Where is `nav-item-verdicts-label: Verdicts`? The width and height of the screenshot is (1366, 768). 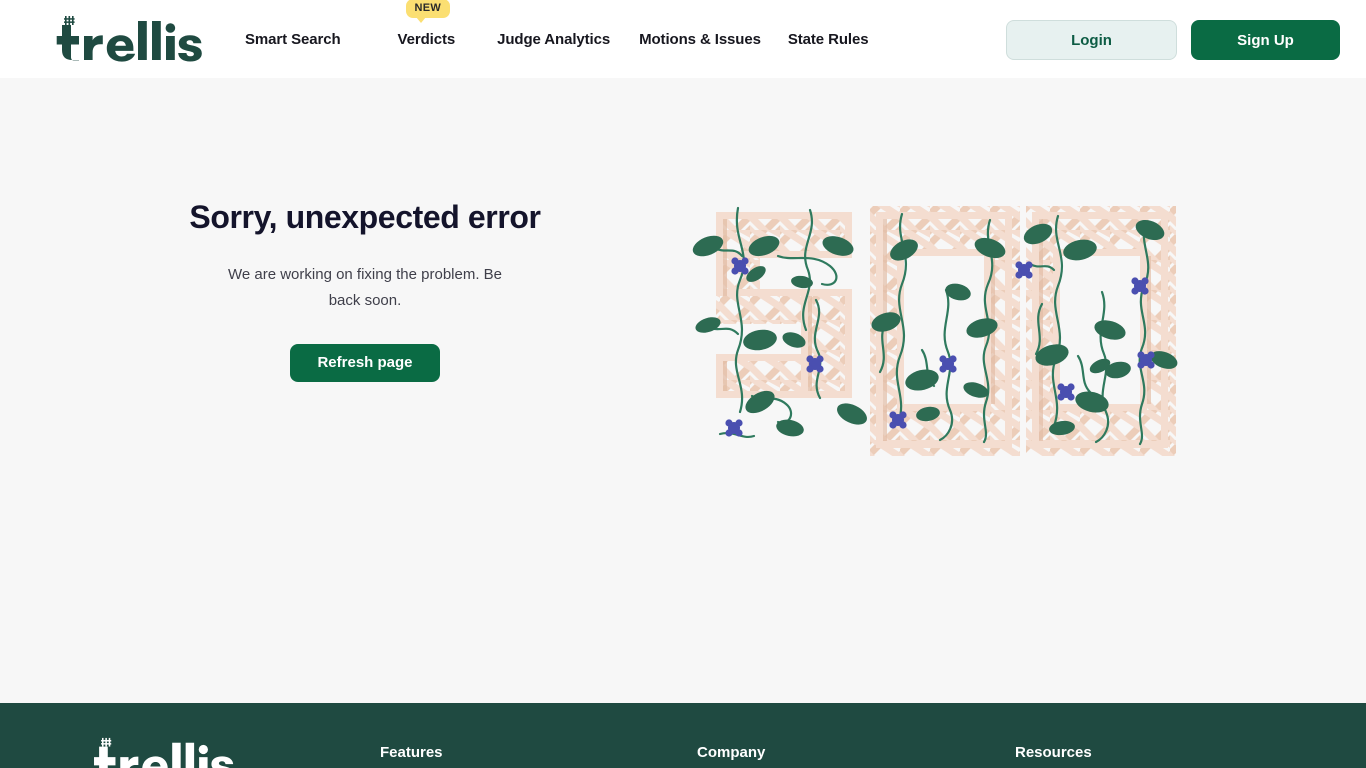 nav-item-verdicts-label: Verdicts is located at coordinates (426, 39).